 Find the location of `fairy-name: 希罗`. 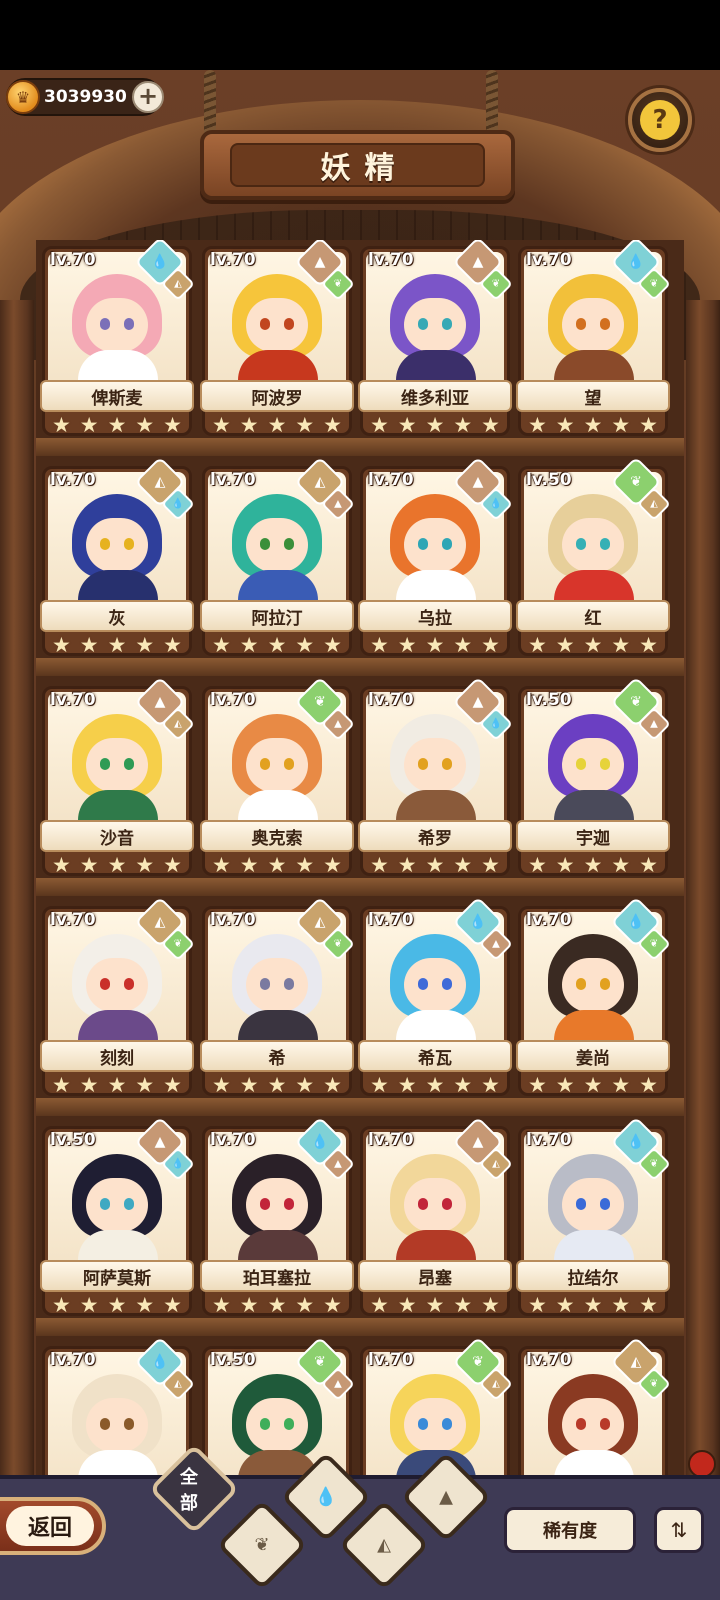

fairy-name: 希罗 is located at coordinates (435, 838).